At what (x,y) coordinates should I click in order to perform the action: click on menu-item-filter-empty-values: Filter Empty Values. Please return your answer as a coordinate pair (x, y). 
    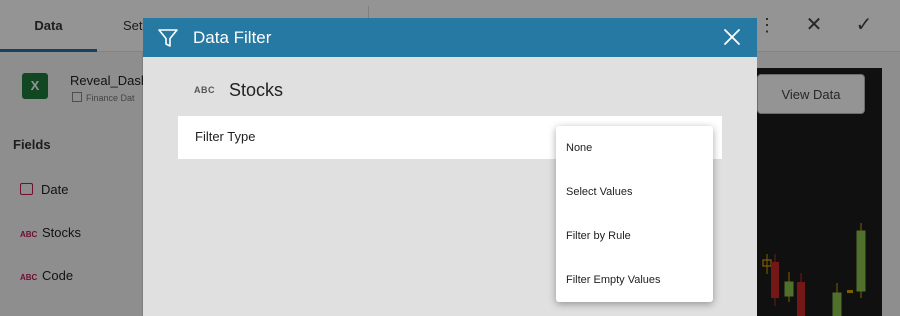
    Looking at the image, I should click on (634, 280).